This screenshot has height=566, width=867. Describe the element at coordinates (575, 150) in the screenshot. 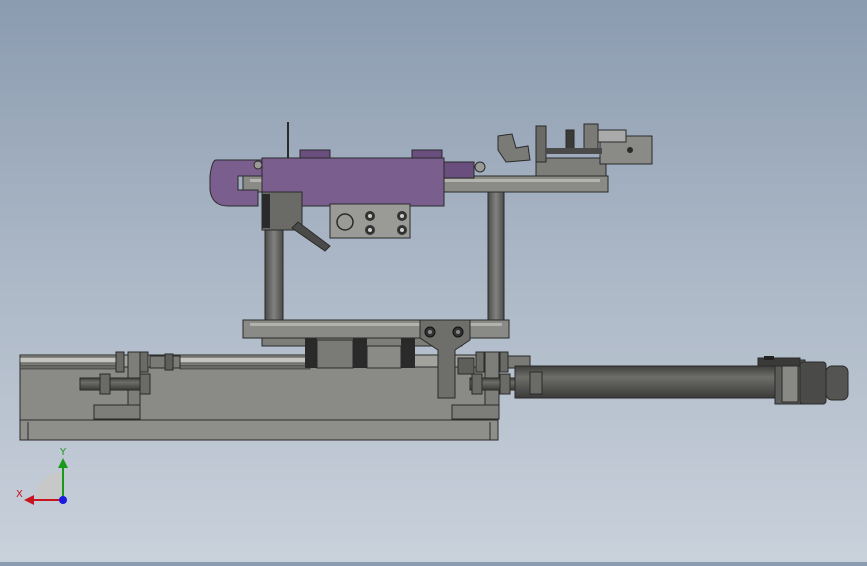

I see `gripper-assembly` at that location.